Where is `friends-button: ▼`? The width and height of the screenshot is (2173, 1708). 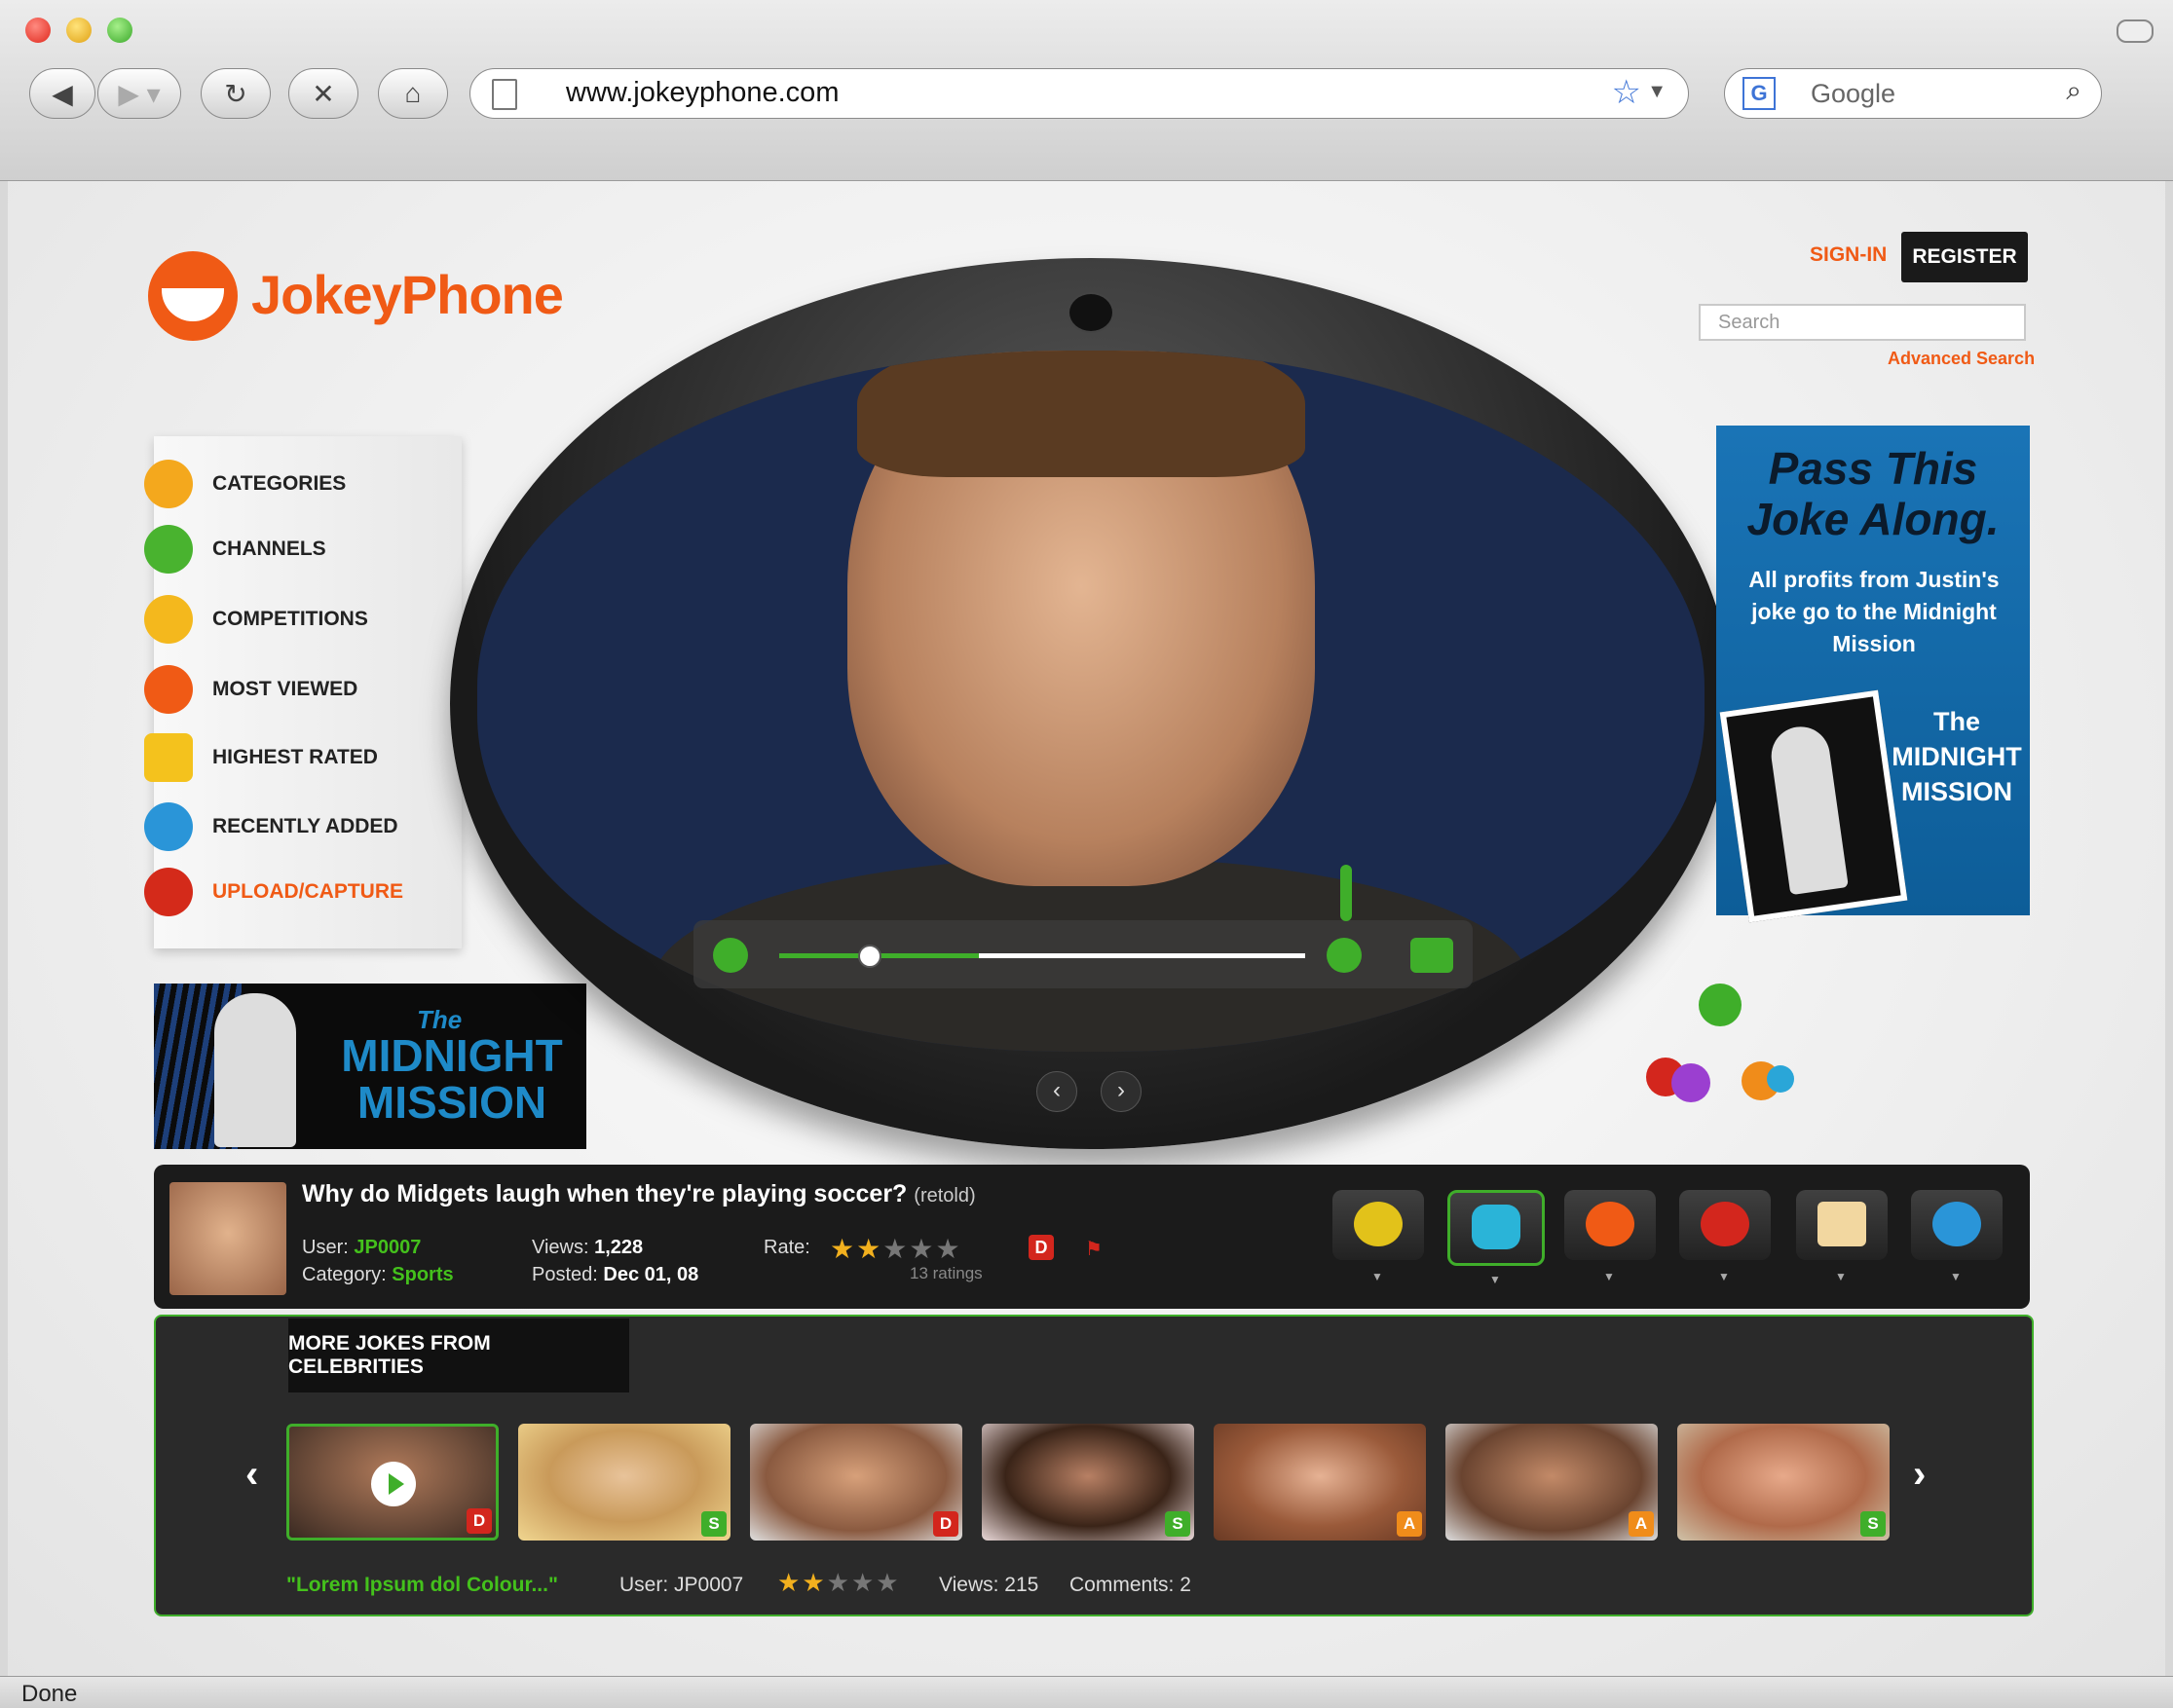 friends-button: ▼ is located at coordinates (1957, 1236).